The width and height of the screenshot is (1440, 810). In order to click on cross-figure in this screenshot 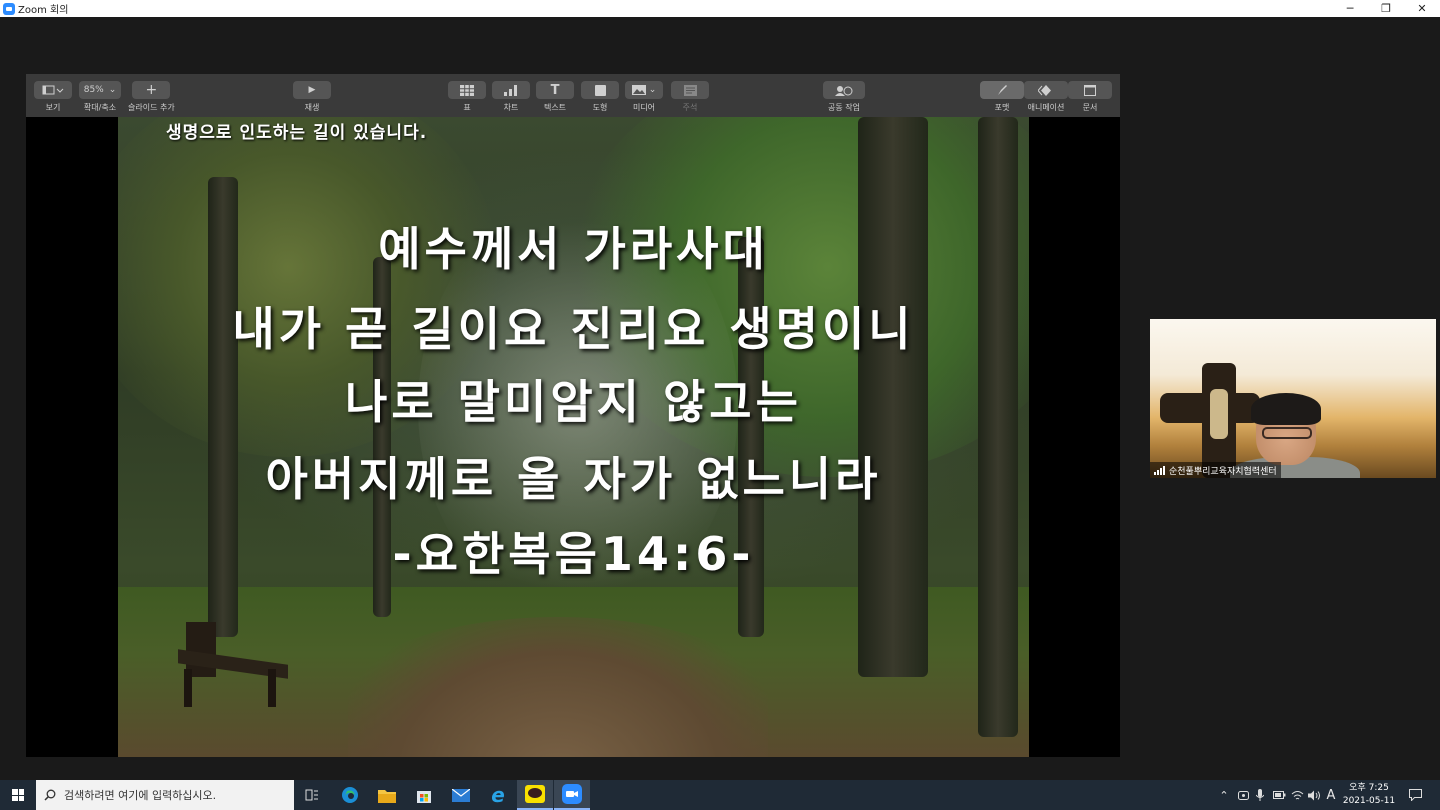, I will do `click(1219, 414)`.